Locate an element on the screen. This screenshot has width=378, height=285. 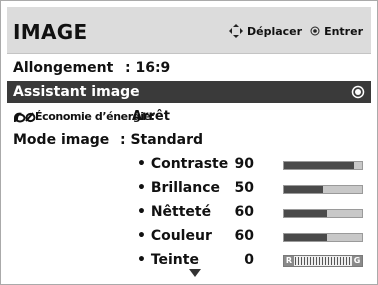
tint-label: • Teinte is located at coordinates (168, 260).